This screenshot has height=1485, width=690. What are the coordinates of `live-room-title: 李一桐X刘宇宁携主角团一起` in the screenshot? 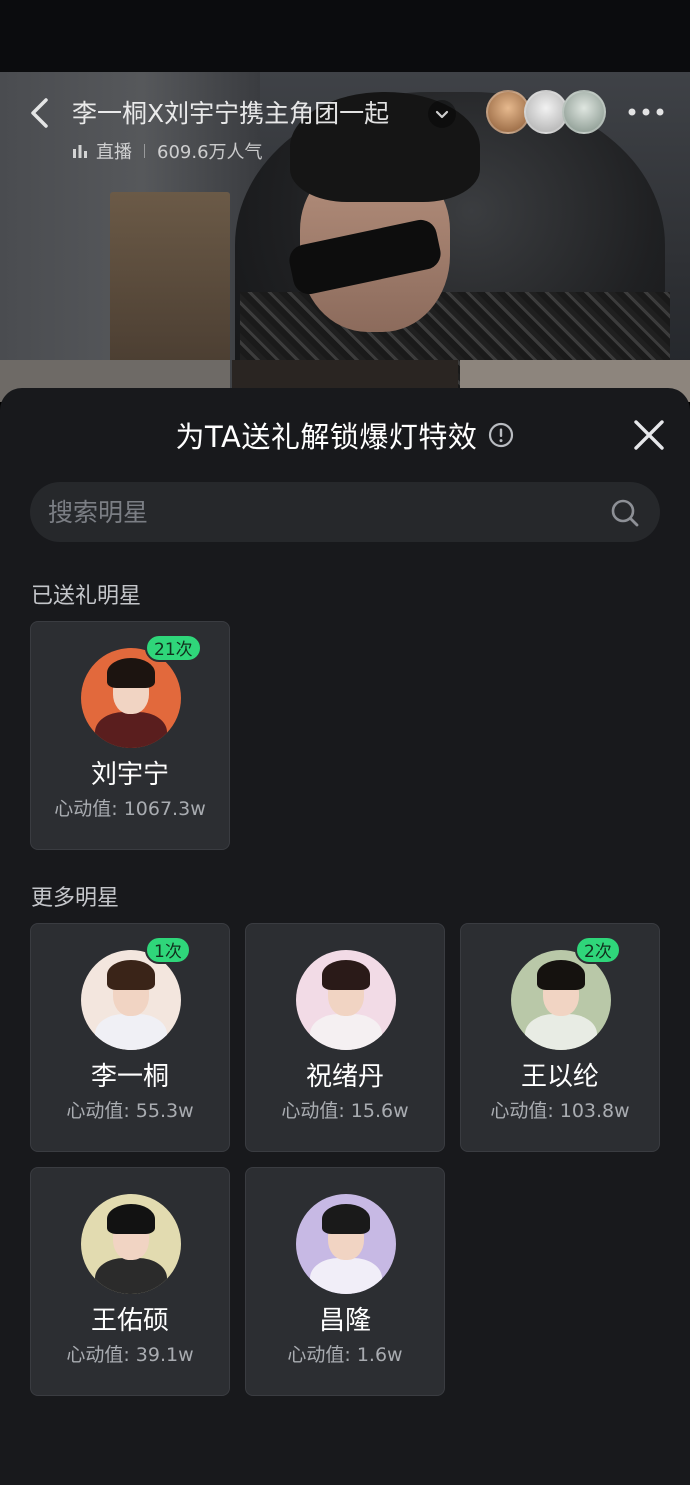 It's located at (246, 112).